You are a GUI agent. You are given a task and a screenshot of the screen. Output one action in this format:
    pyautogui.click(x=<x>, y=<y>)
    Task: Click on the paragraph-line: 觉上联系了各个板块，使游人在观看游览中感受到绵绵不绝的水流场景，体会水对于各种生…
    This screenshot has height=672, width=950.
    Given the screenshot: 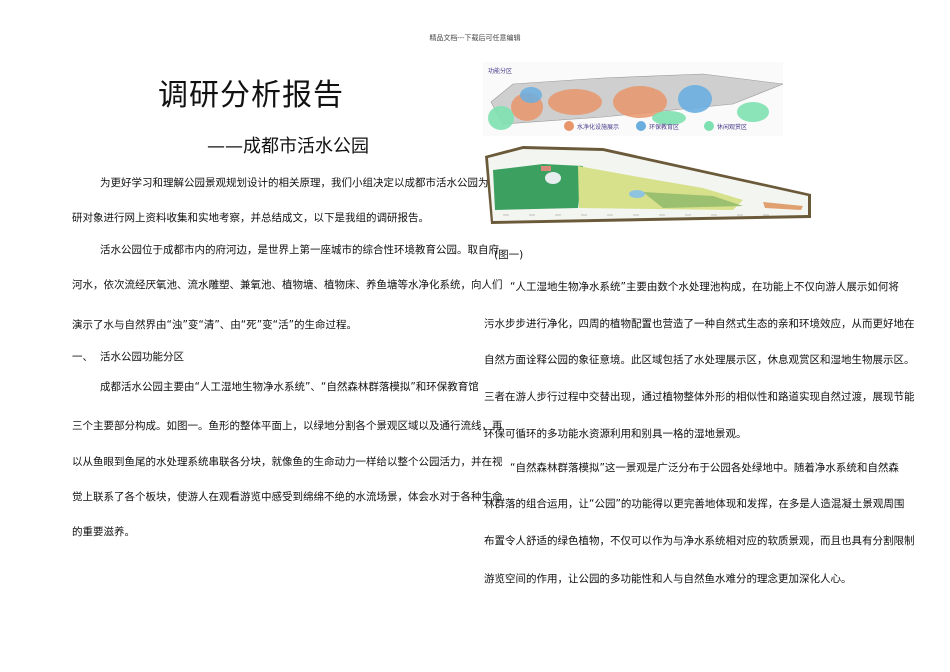 What is the action you would take?
    pyautogui.click(x=287, y=497)
    